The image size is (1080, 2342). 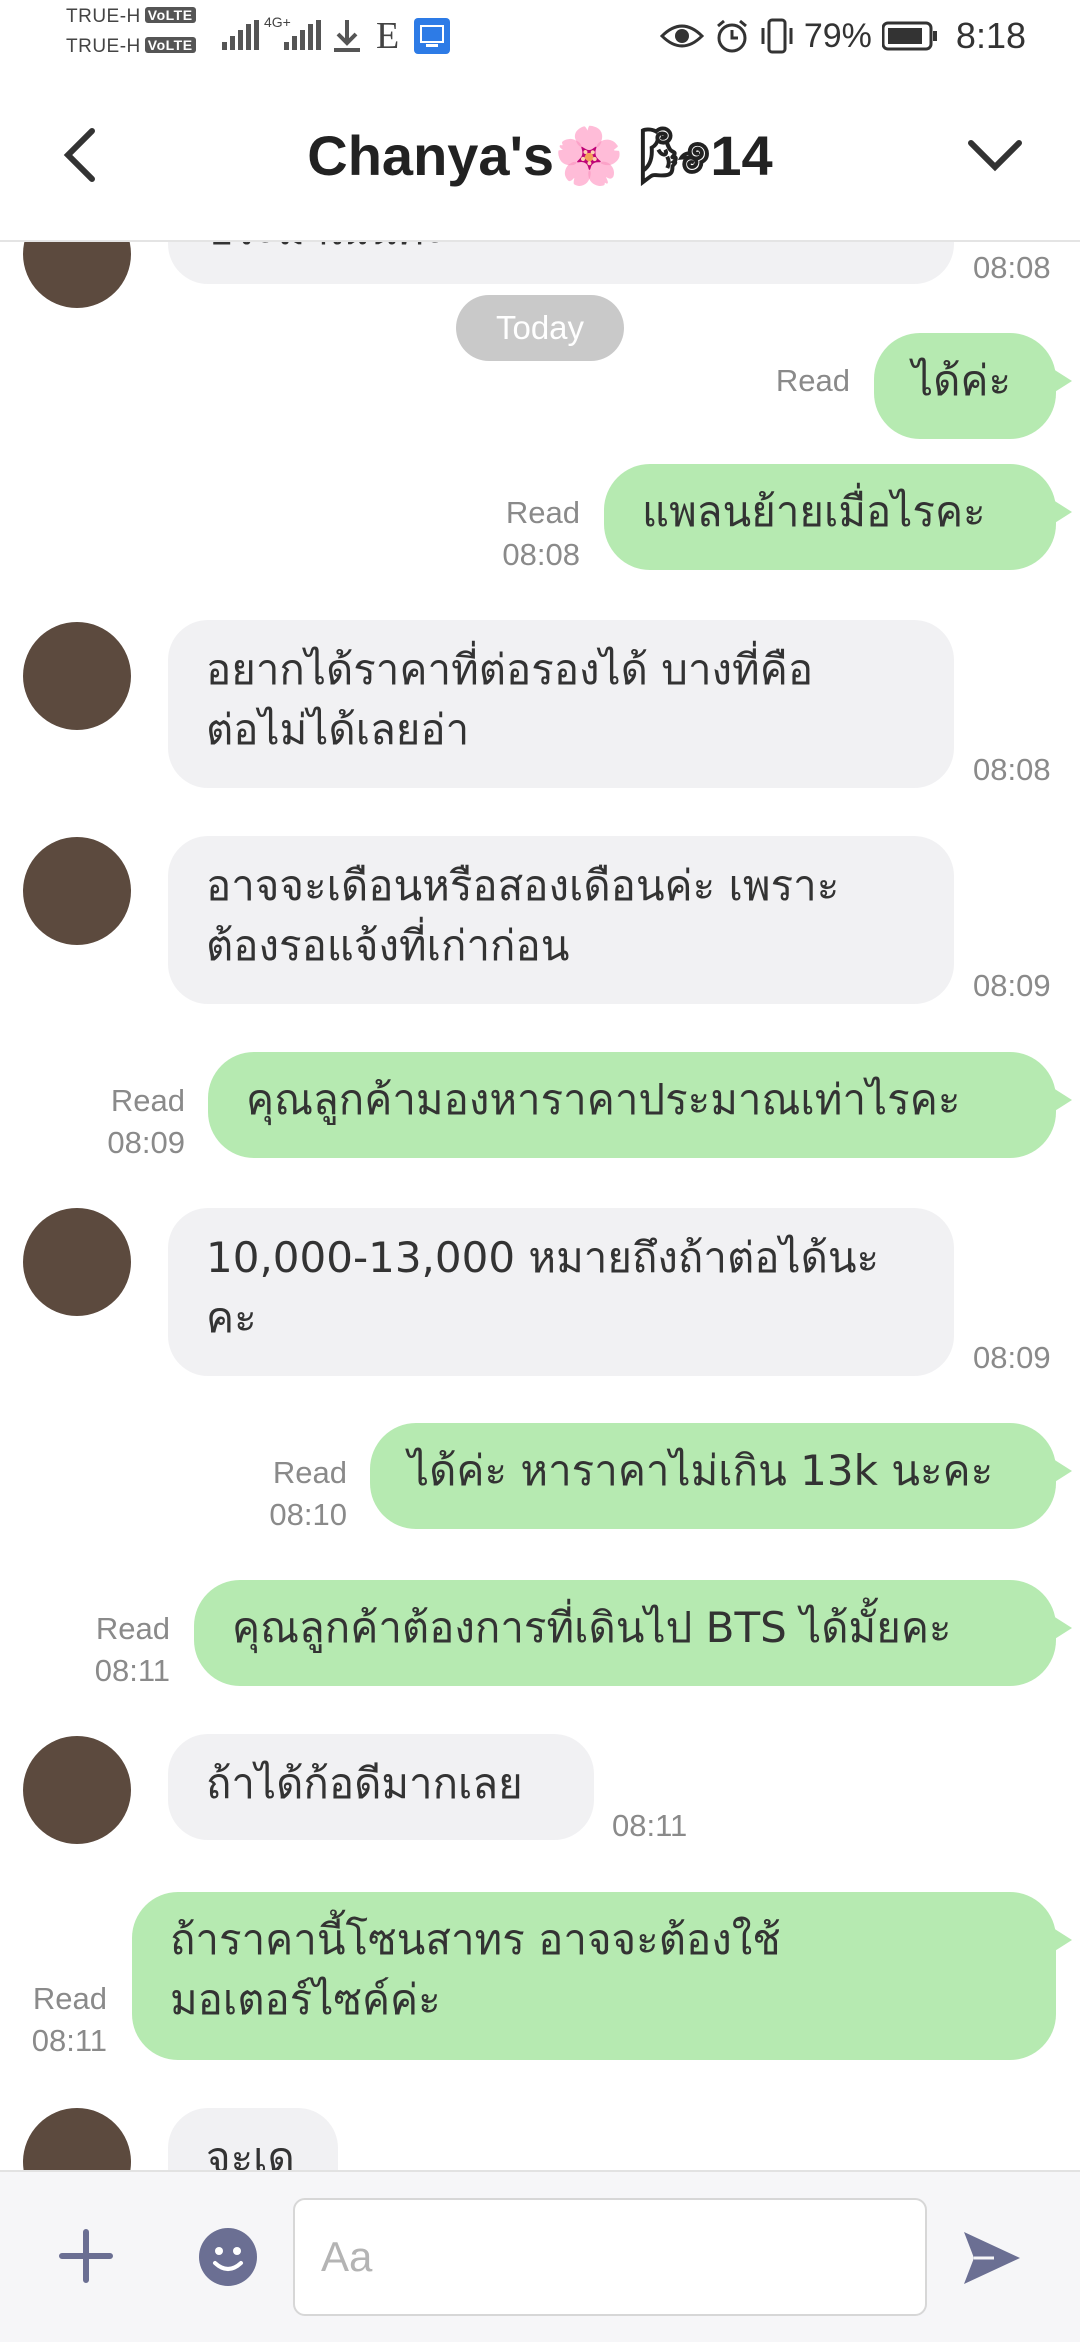 What do you see at coordinates (681, 36) in the screenshot?
I see `eye-icon` at bounding box center [681, 36].